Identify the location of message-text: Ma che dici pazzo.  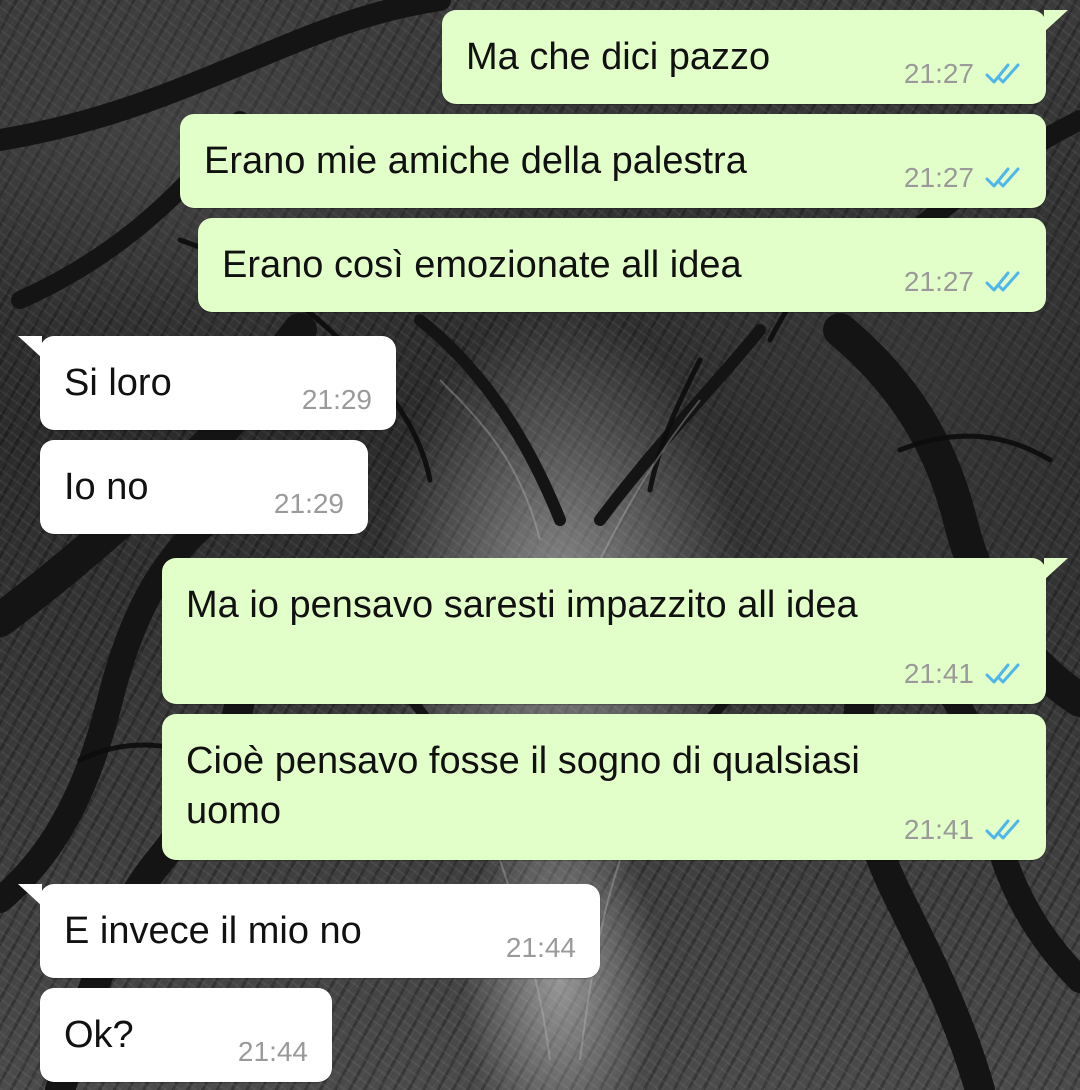
(618, 57).